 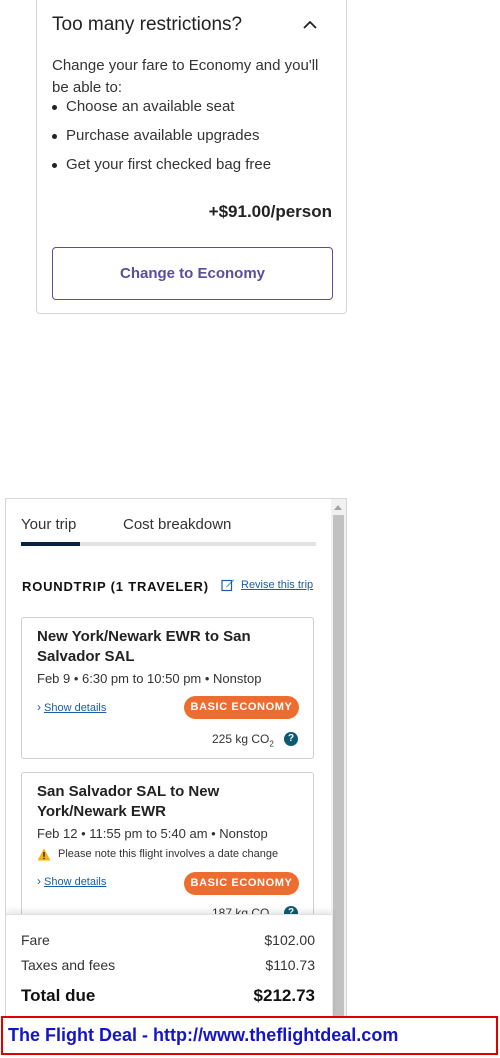 I want to click on segment-route: San Salvador SAL to New York/Newark EWR, so click(x=128, y=801).